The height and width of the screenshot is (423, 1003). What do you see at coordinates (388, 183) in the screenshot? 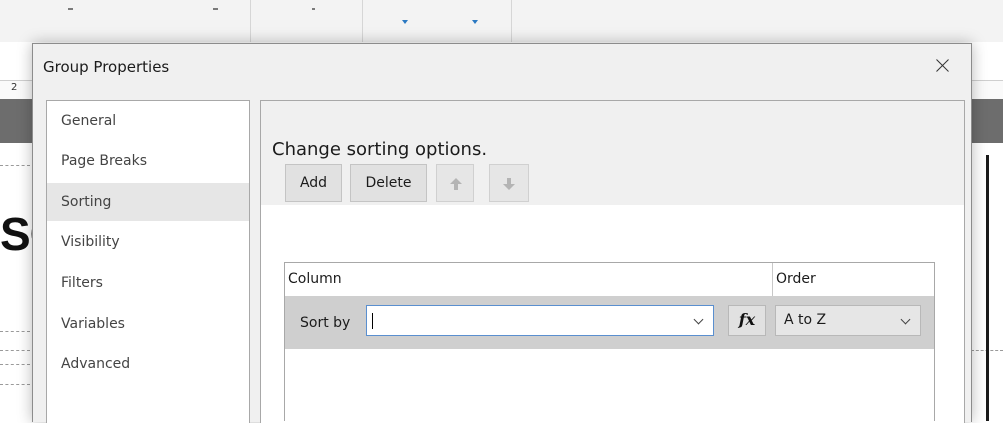
I see `delete-button: Delete` at bounding box center [388, 183].